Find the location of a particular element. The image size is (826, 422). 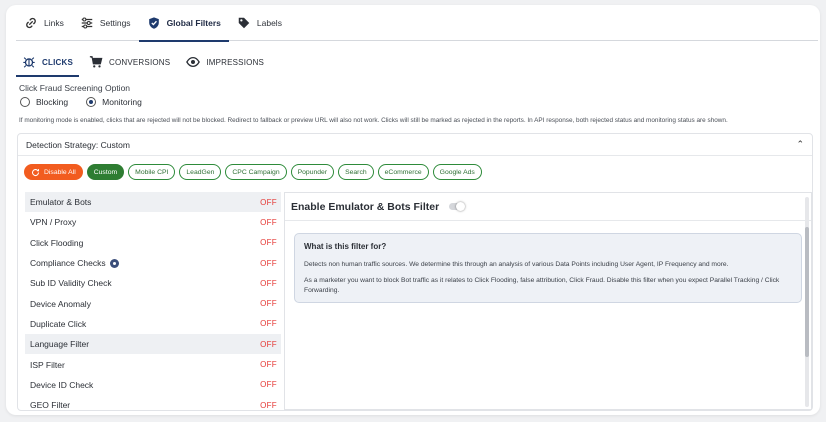

filter-label: Compliance Checks is located at coordinates (68, 262).